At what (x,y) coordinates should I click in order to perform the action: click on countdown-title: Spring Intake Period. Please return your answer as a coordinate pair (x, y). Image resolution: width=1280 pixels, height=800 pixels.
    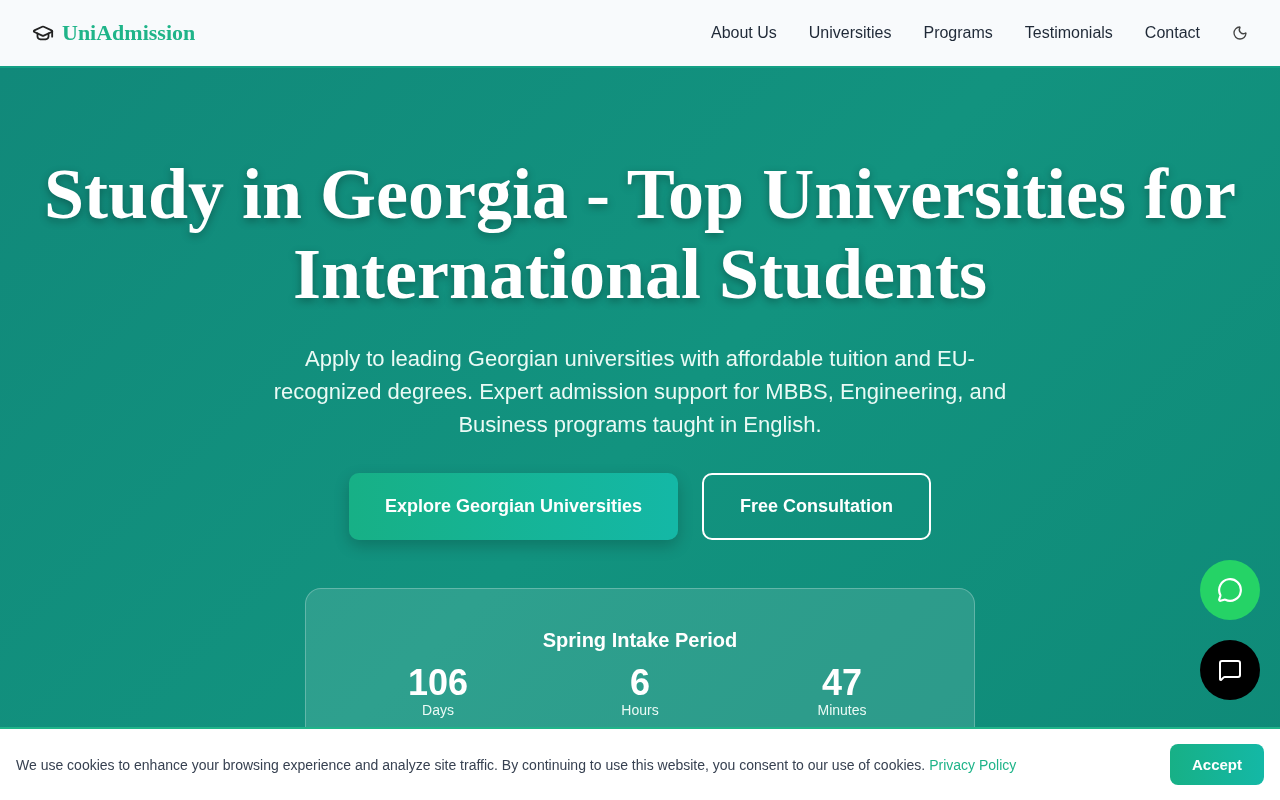
    Looking at the image, I should click on (640, 640).